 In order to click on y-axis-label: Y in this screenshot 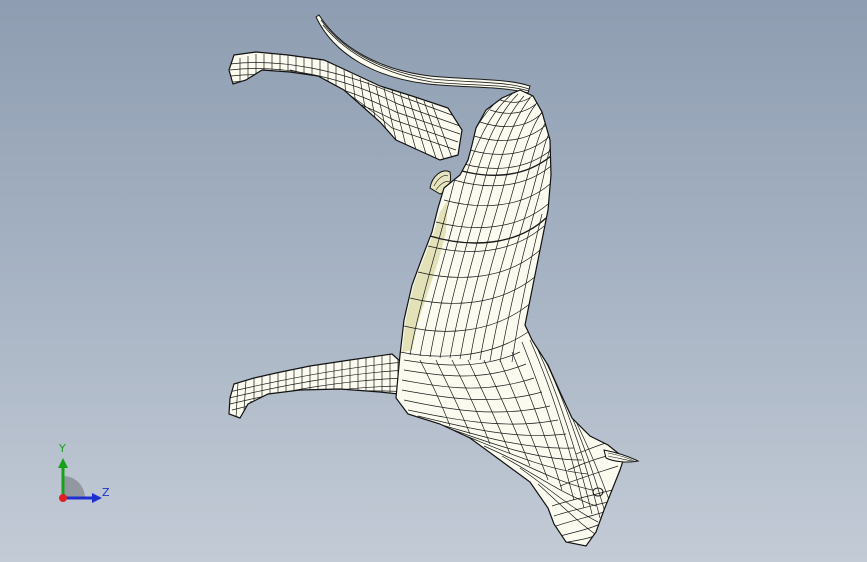, I will do `click(62, 448)`.